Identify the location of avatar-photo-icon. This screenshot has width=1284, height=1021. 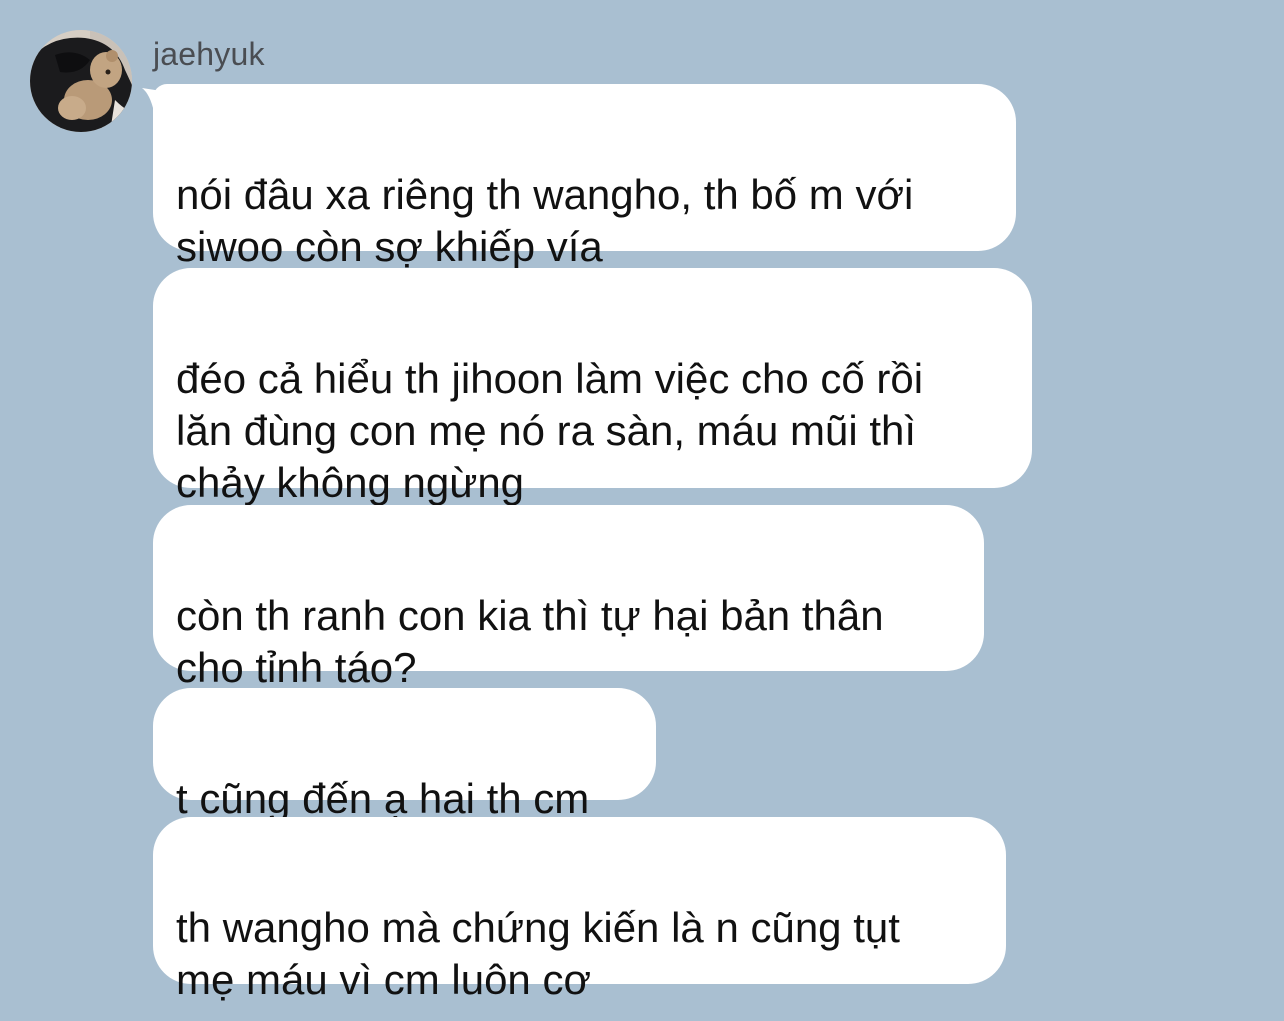
(81, 81).